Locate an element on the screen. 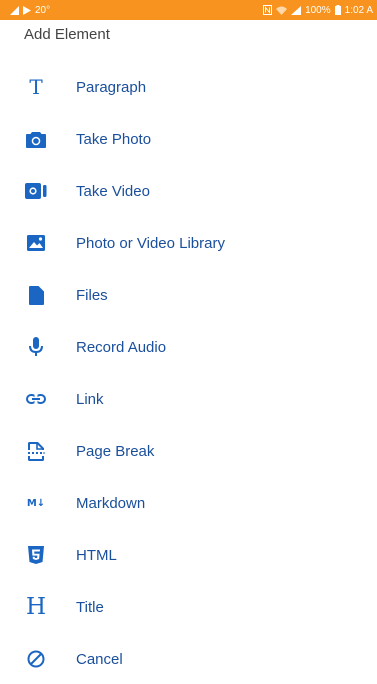  markdown-icon: M↓ is located at coordinates (36, 503).